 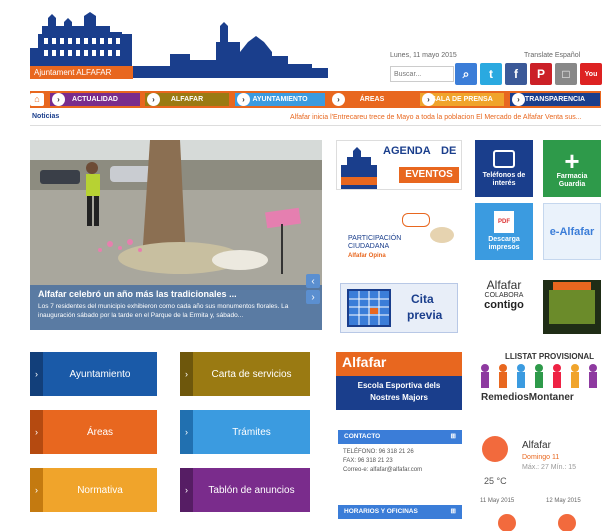 I want to click on btn-normativa: › Normativa, so click(x=93, y=490).